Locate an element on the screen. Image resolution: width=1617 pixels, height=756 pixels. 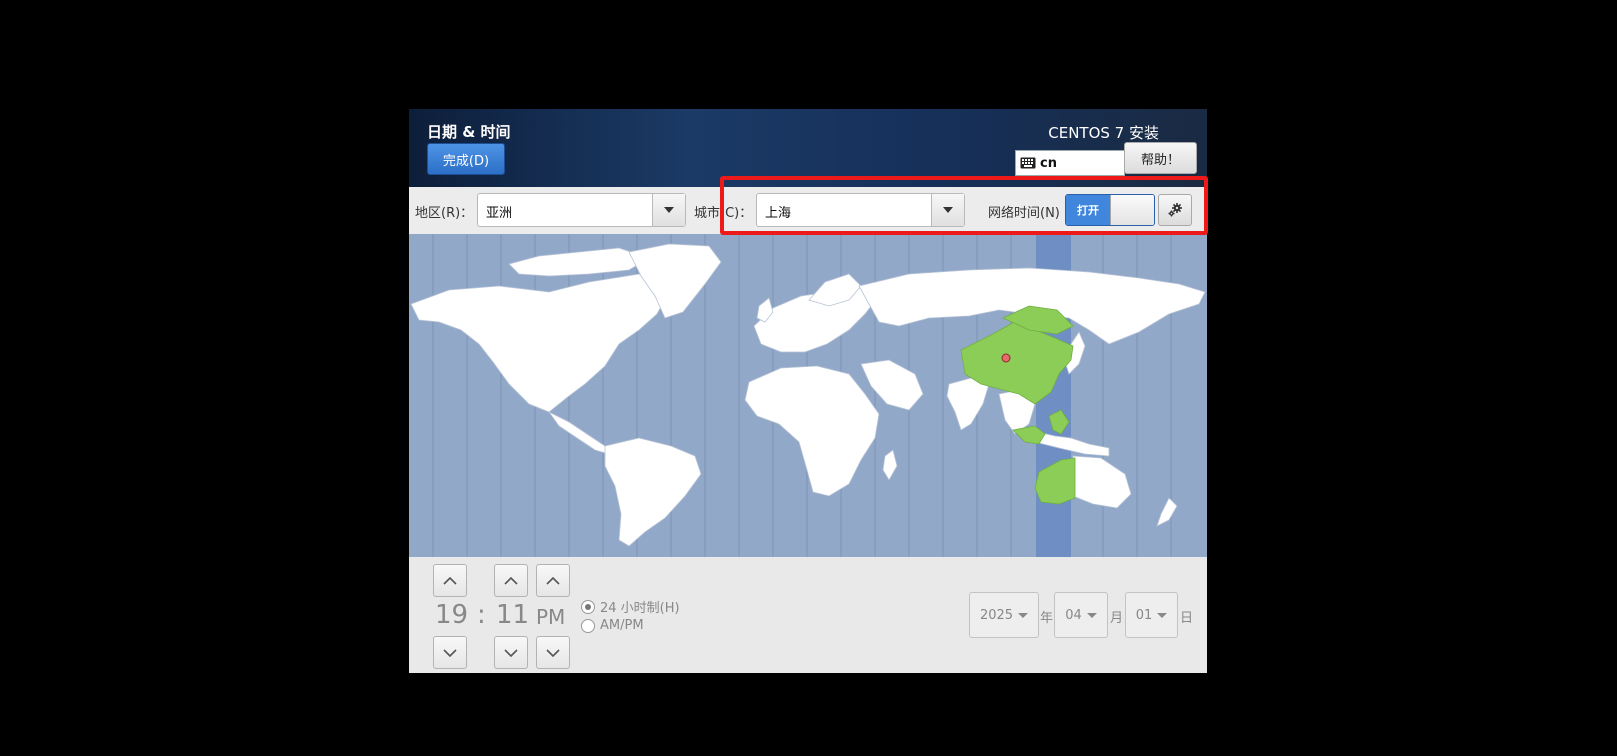
format-ampm-option: AM/PM is located at coordinates (612, 625).